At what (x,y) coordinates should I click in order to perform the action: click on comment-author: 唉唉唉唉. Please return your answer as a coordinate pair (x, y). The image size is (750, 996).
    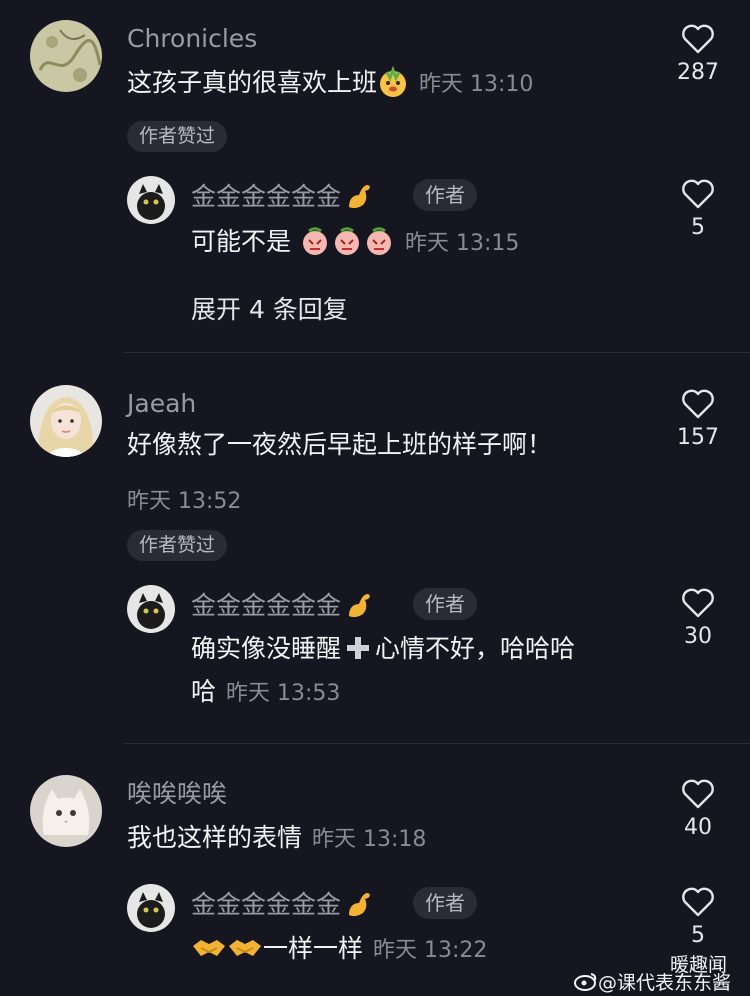
    Looking at the image, I should click on (177, 793).